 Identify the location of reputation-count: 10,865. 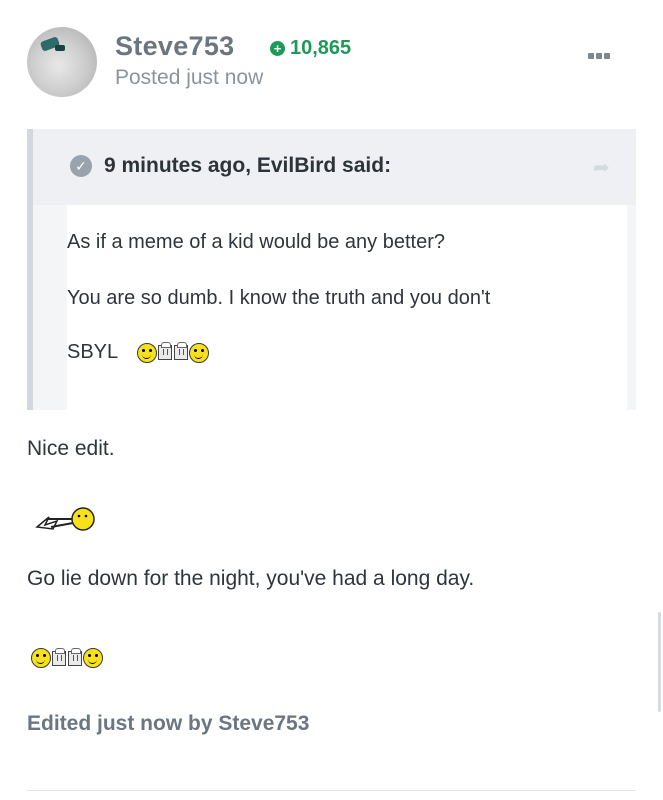
(321, 48).